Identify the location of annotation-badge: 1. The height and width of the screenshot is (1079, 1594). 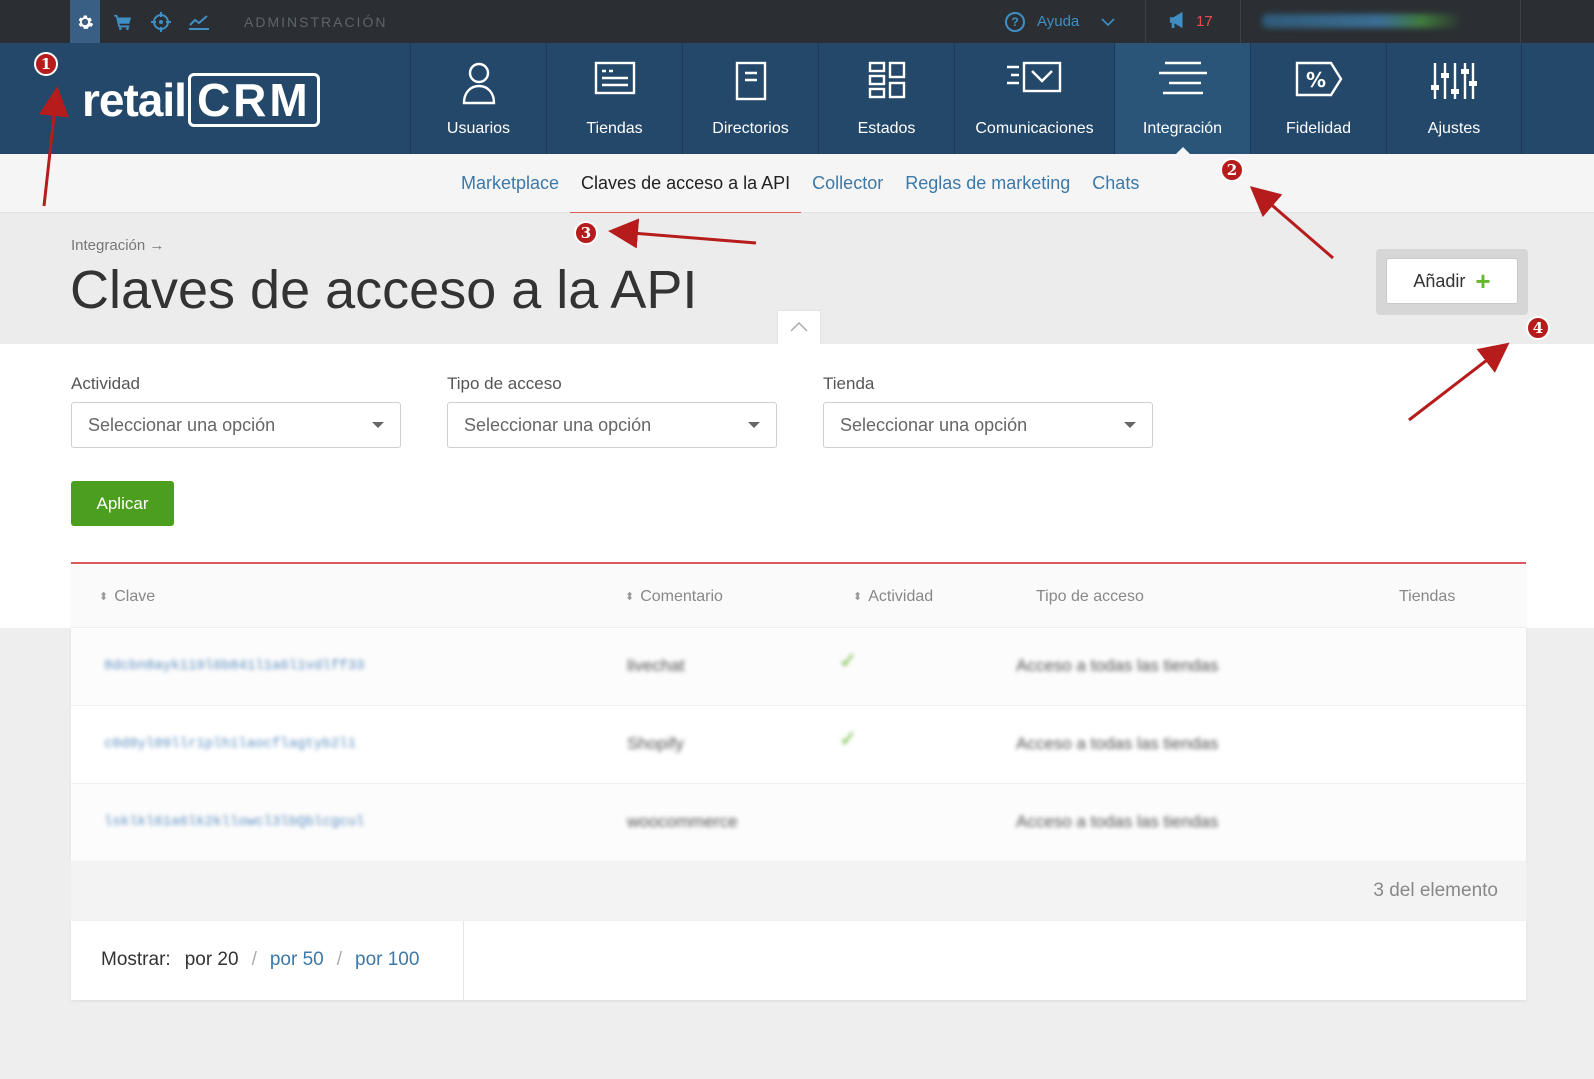
(46, 64).